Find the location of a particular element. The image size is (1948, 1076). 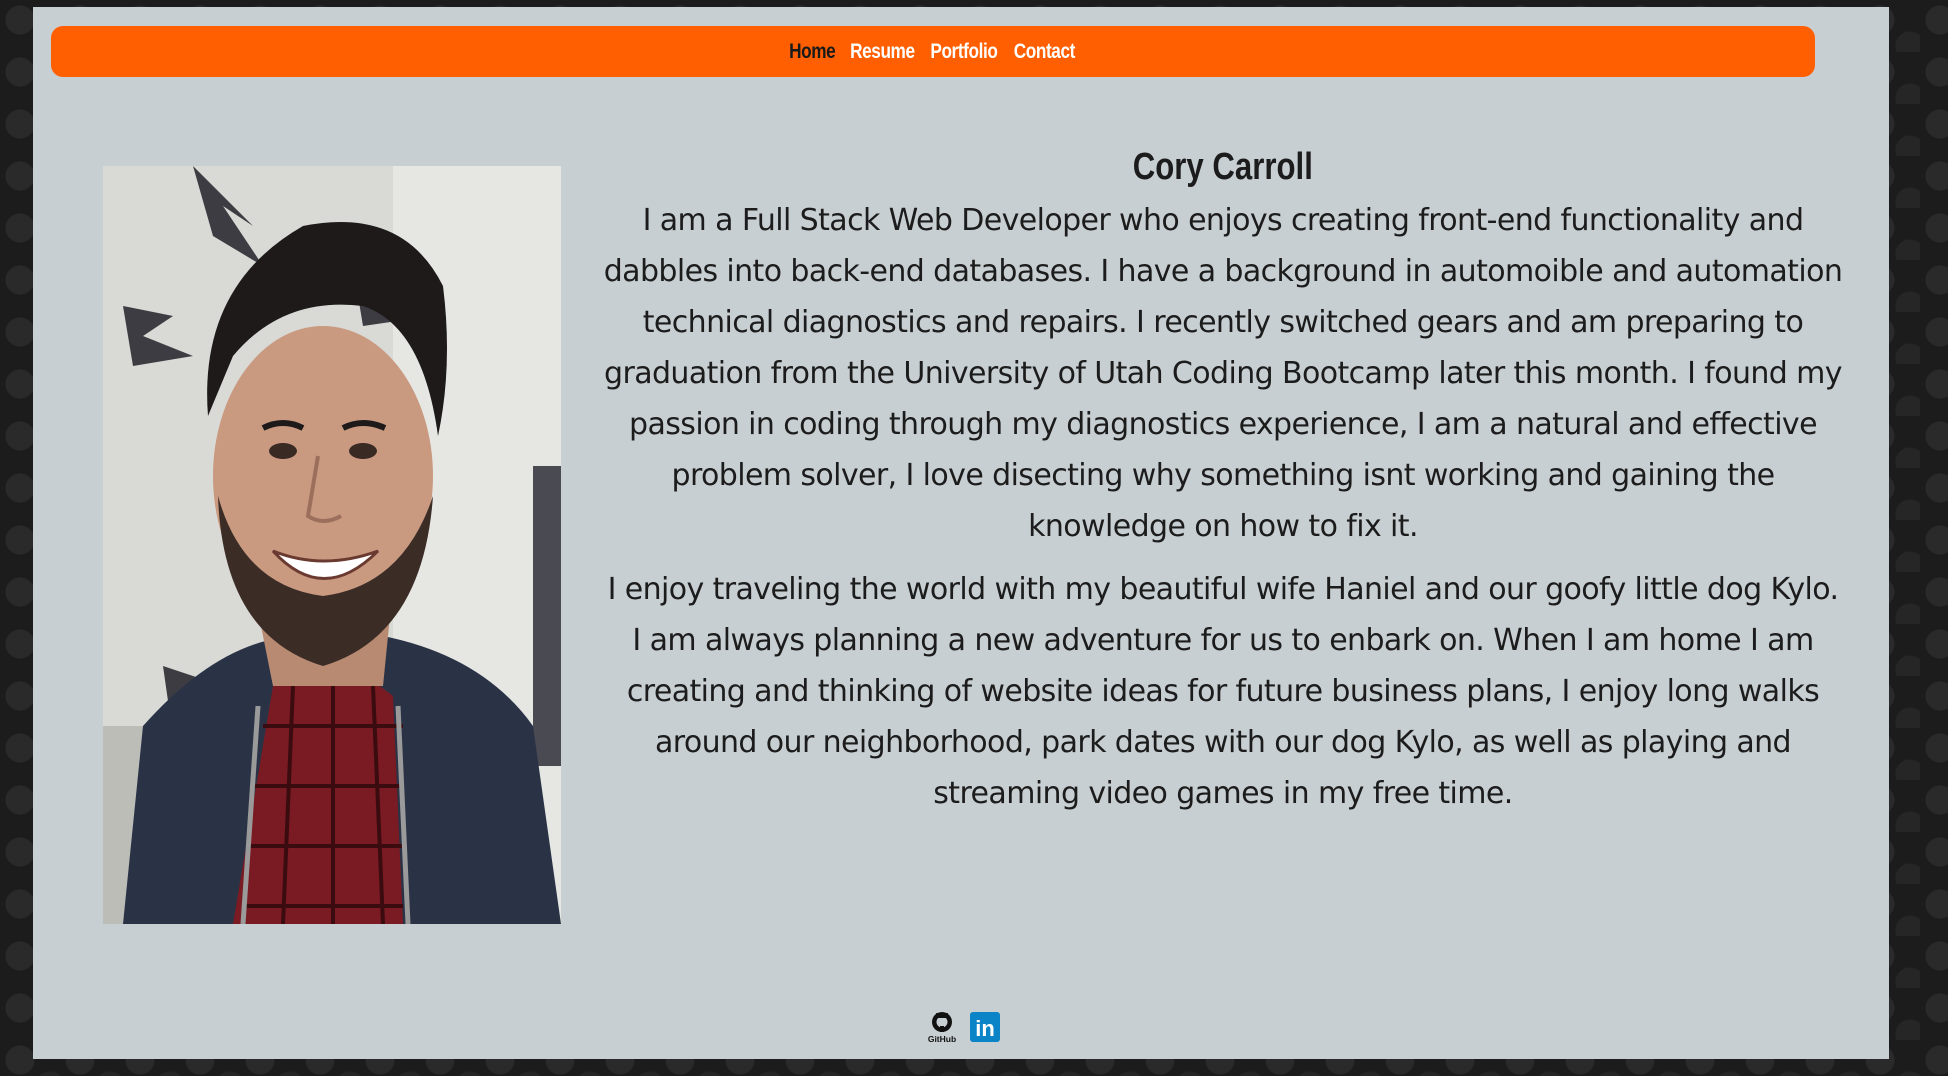

github-link: GitHub is located at coordinates (942, 1029).